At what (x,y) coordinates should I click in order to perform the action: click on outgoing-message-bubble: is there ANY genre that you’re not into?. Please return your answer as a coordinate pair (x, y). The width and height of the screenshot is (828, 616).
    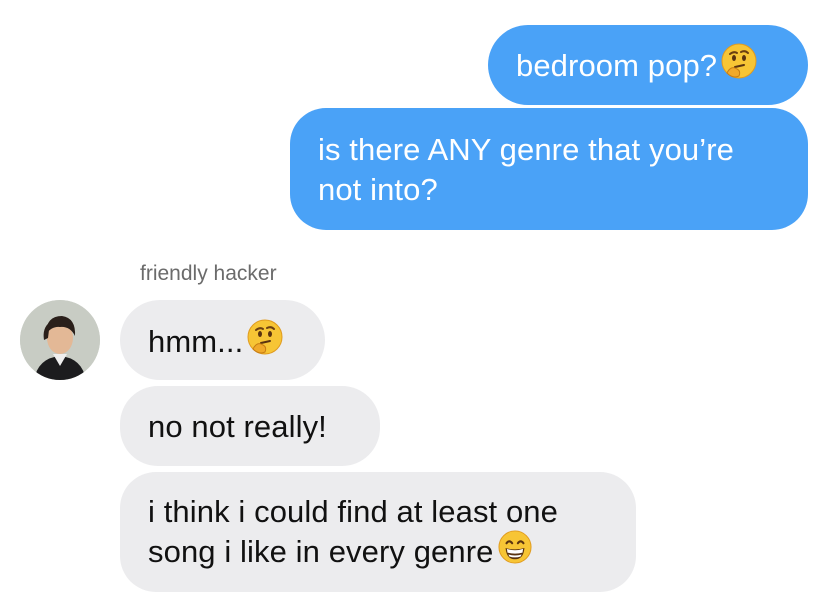
    Looking at the image, I should click on (549, 169).